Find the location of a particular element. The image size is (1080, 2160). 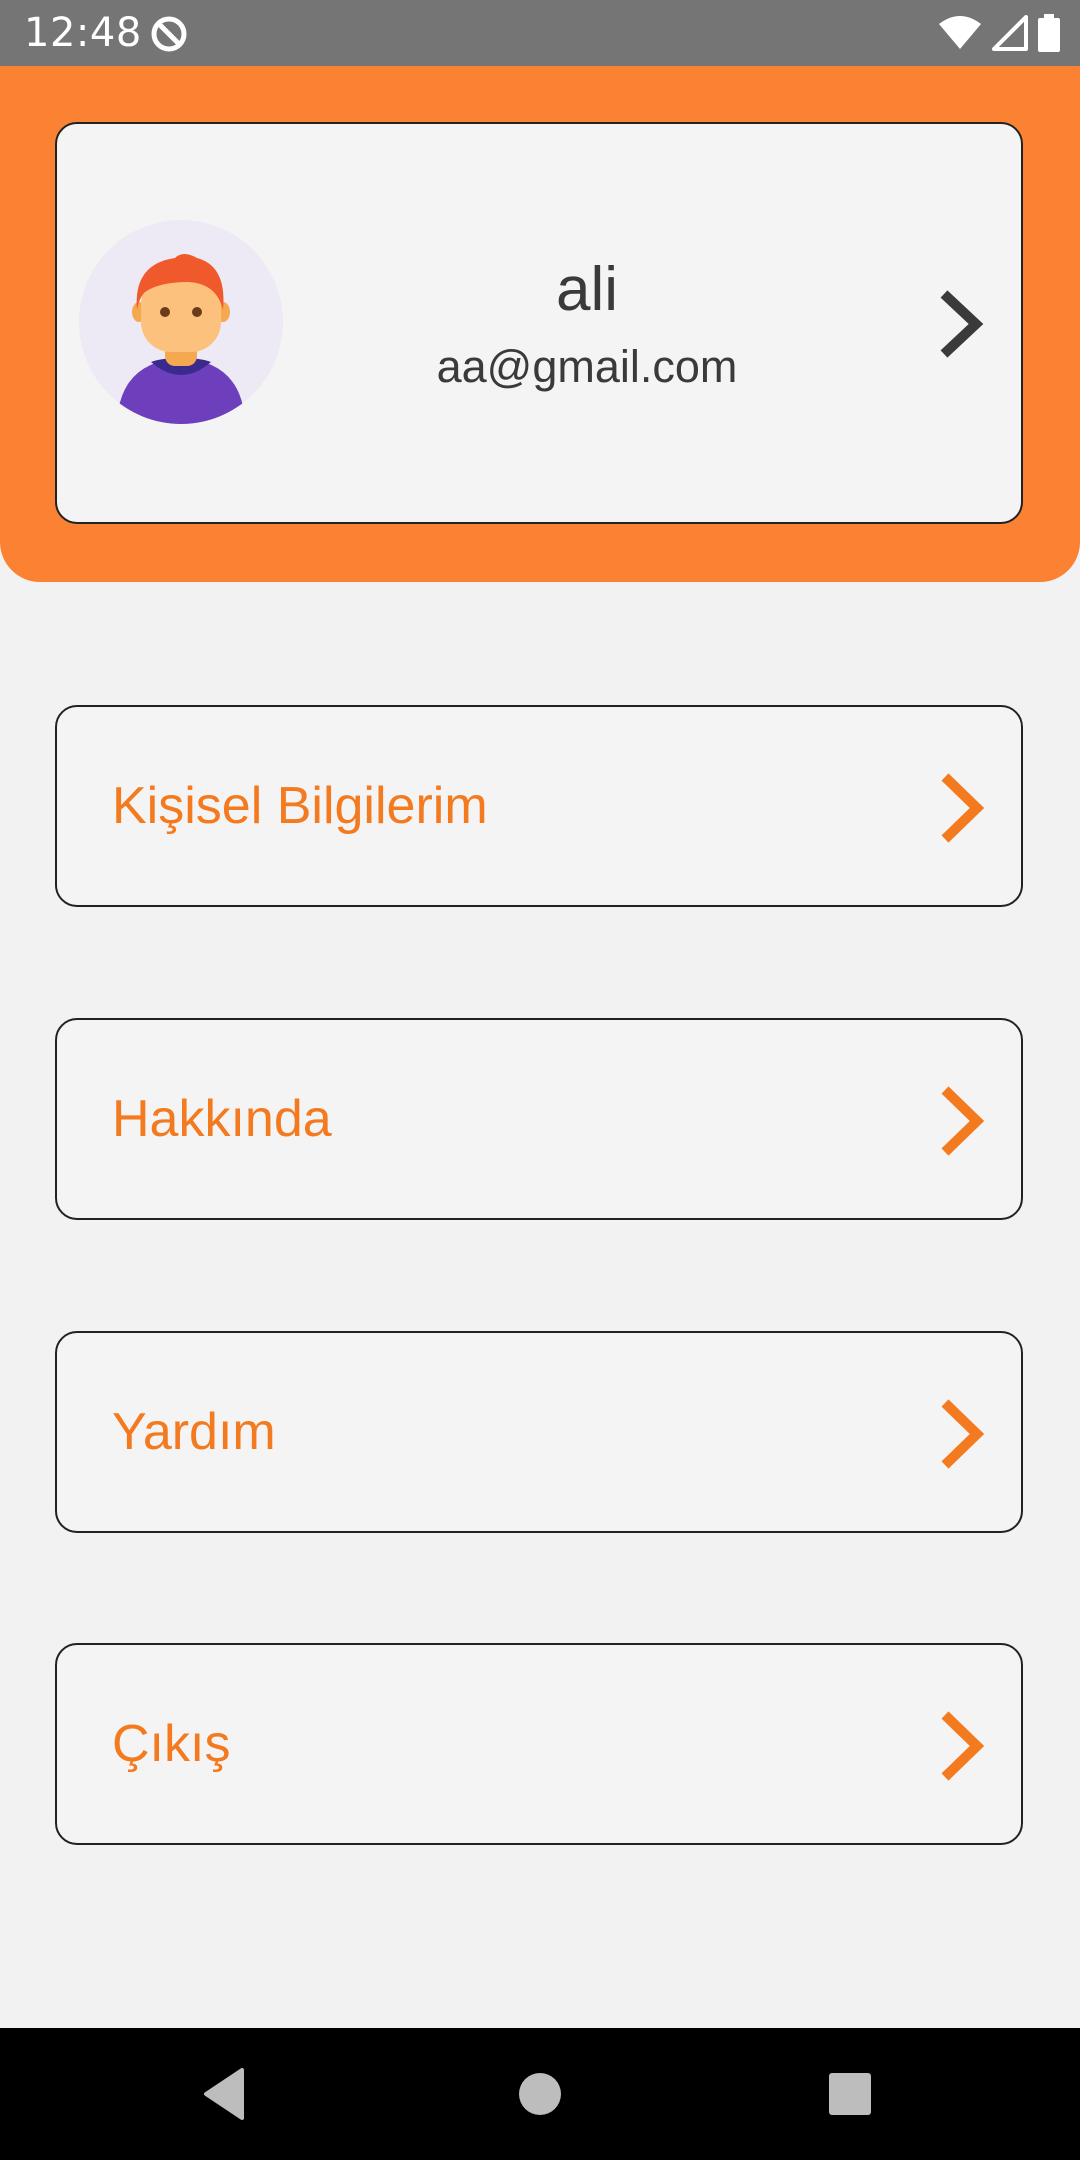

menu-item-personal-info: Kişisel Bilgilerim is located at coordinates (539, 806).